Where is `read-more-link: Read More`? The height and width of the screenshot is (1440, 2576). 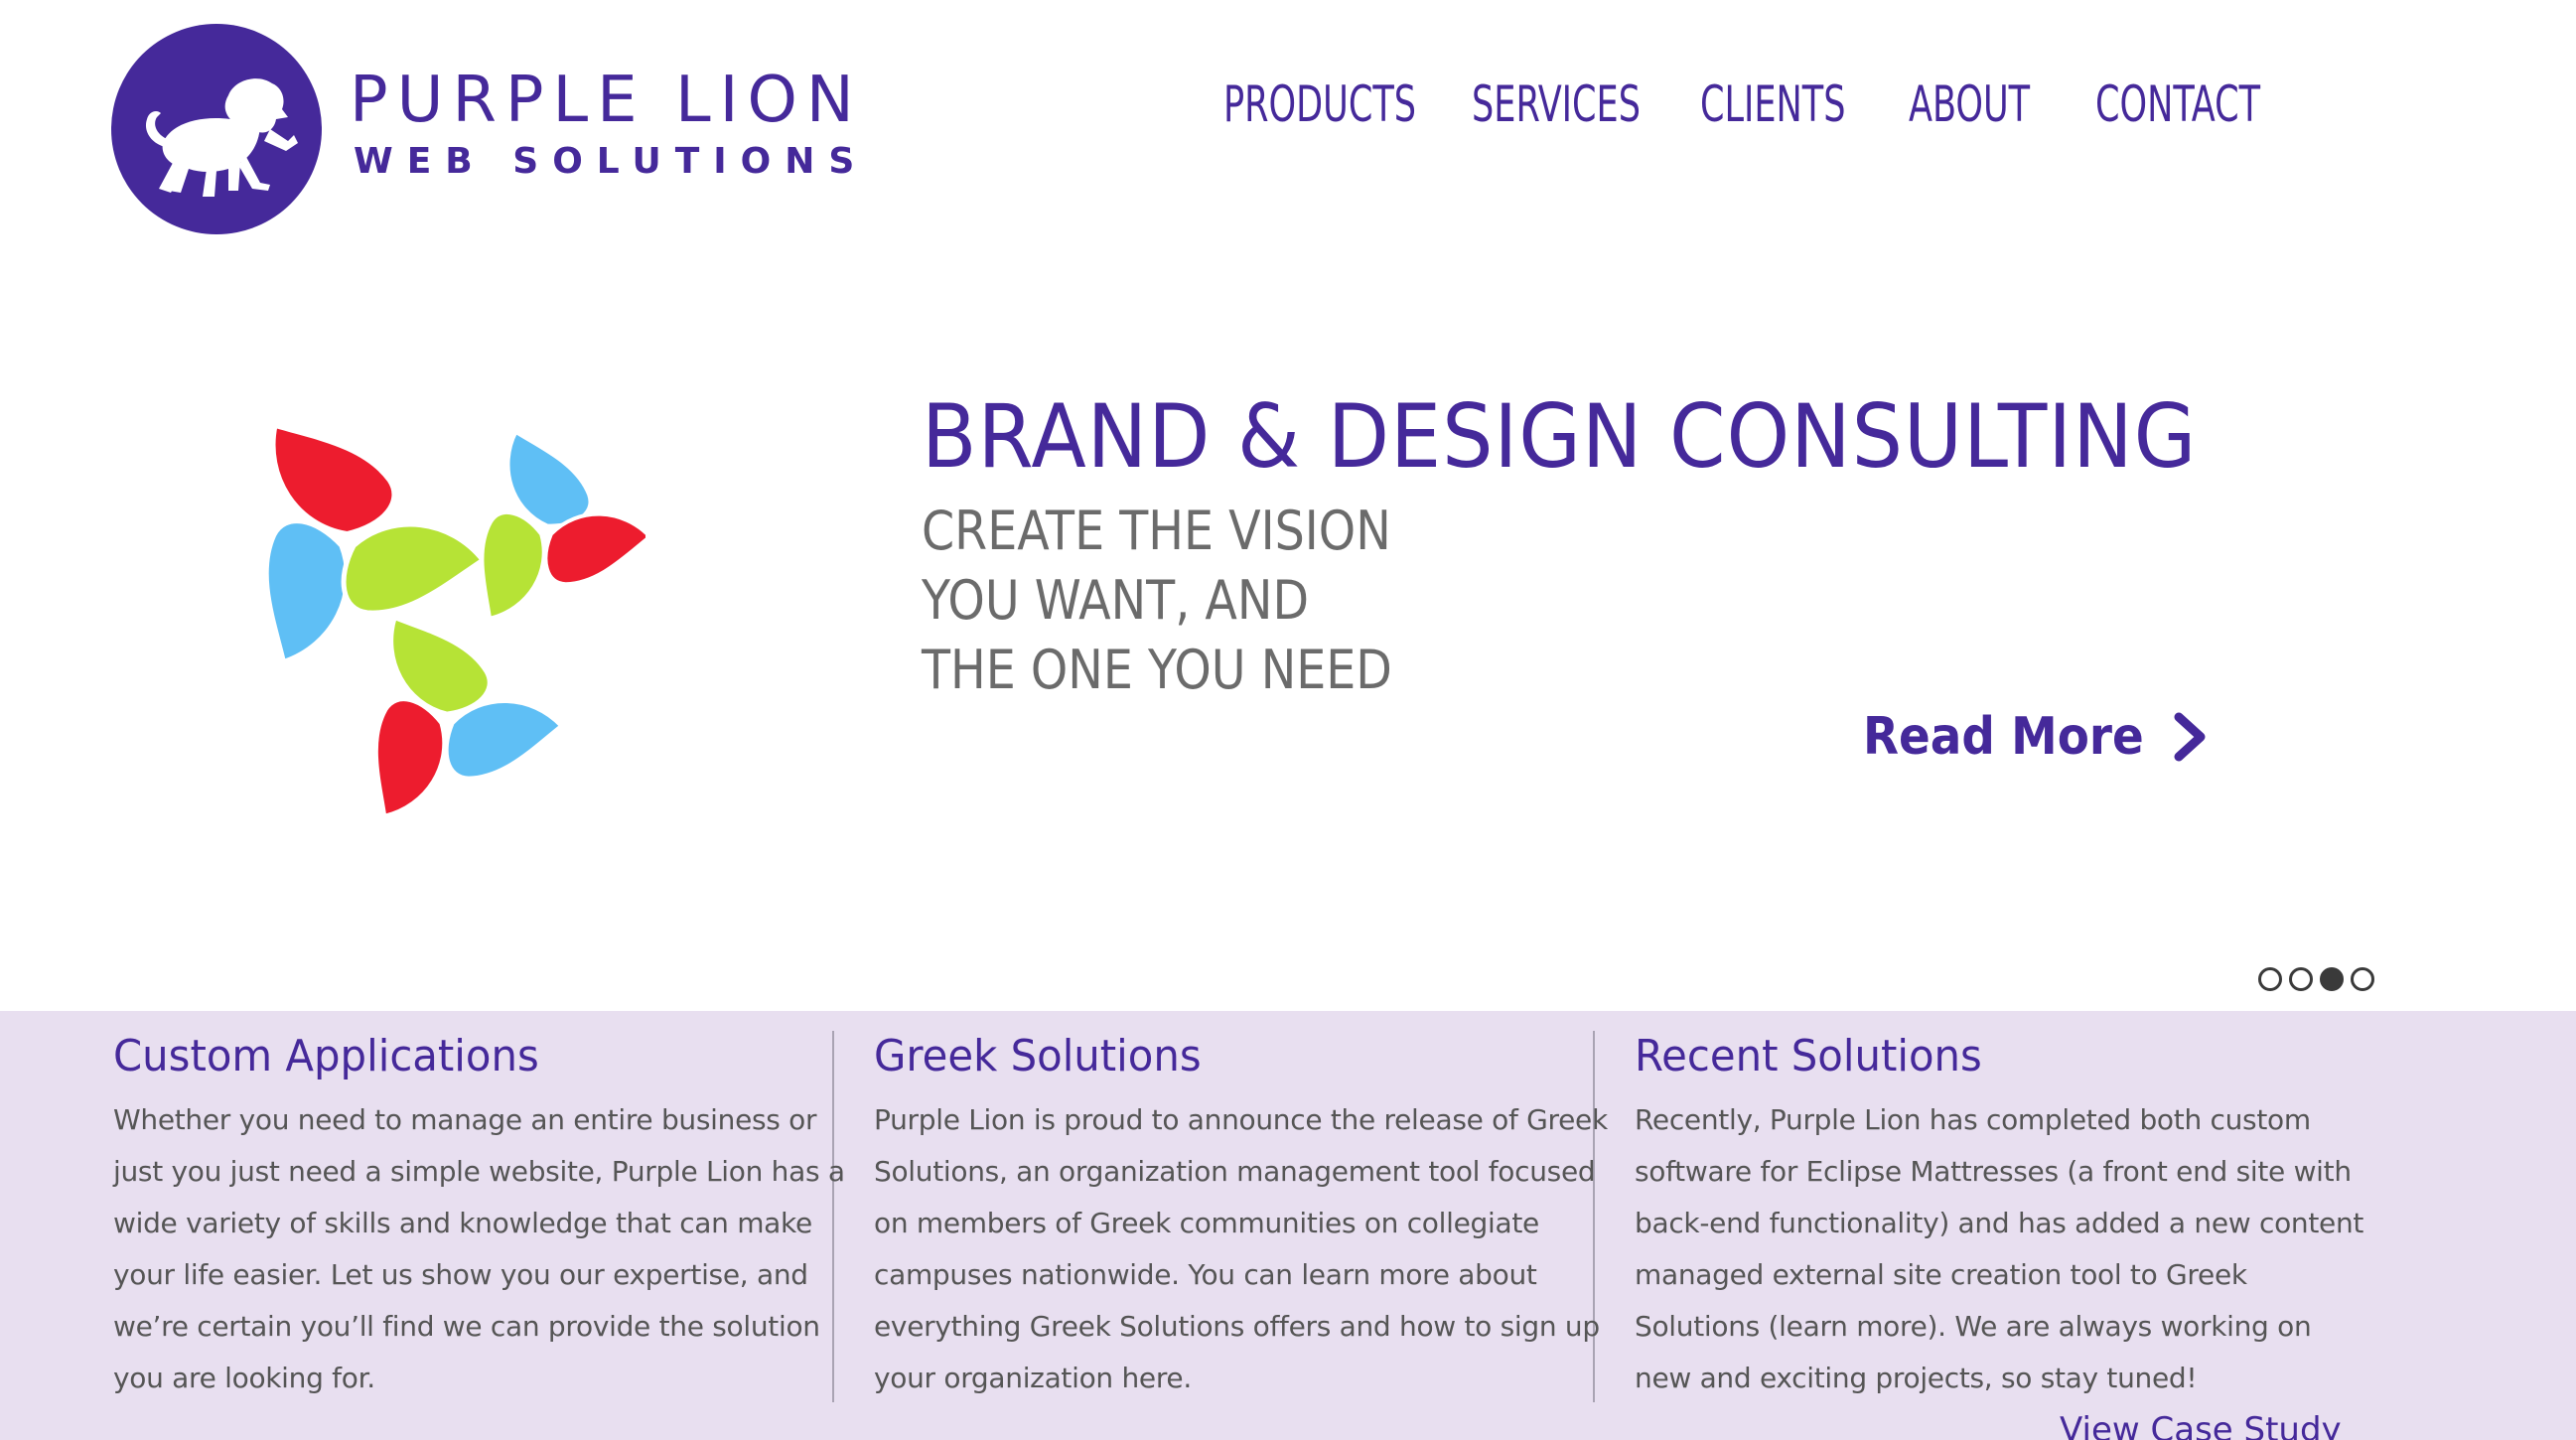 read-more-link: Read More is located at coordinates (2037, 737).